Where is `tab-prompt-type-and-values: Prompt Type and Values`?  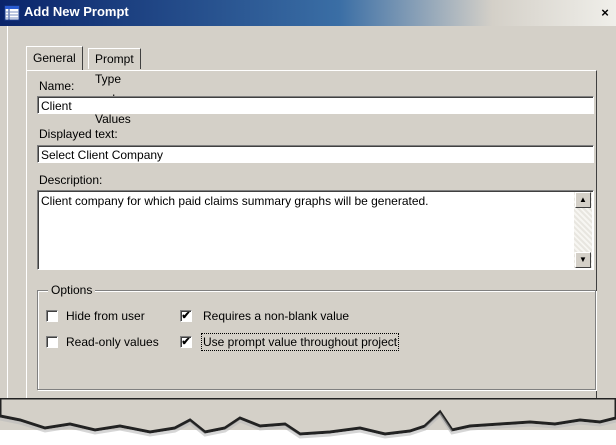
tab-prompt-type-and-values: Prompt Type and Values is located at coordinates (114, 87).